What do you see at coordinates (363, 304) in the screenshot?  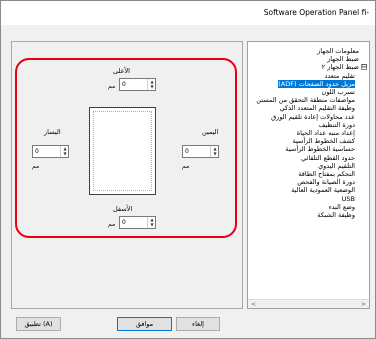 I see `scroll-right-icon: >` at bounding box center [363, 304].